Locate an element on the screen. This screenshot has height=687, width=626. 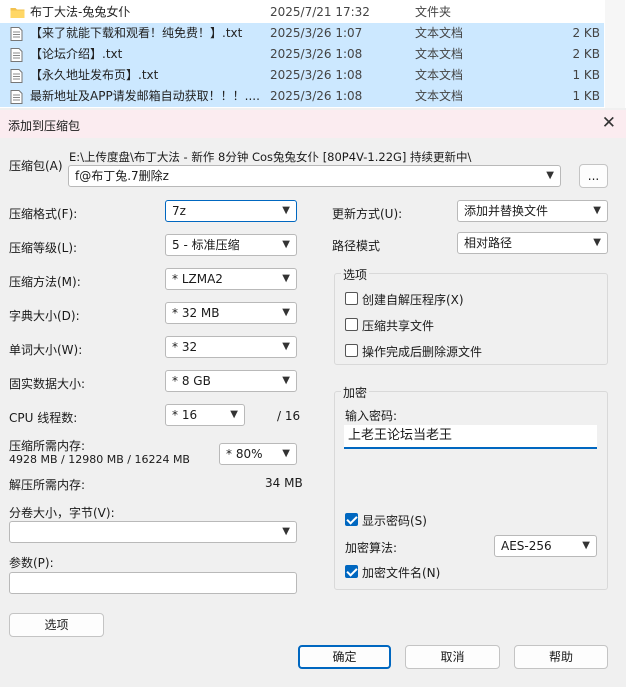
update-label: 更新方式(U): is located at coordinates (367, 214).